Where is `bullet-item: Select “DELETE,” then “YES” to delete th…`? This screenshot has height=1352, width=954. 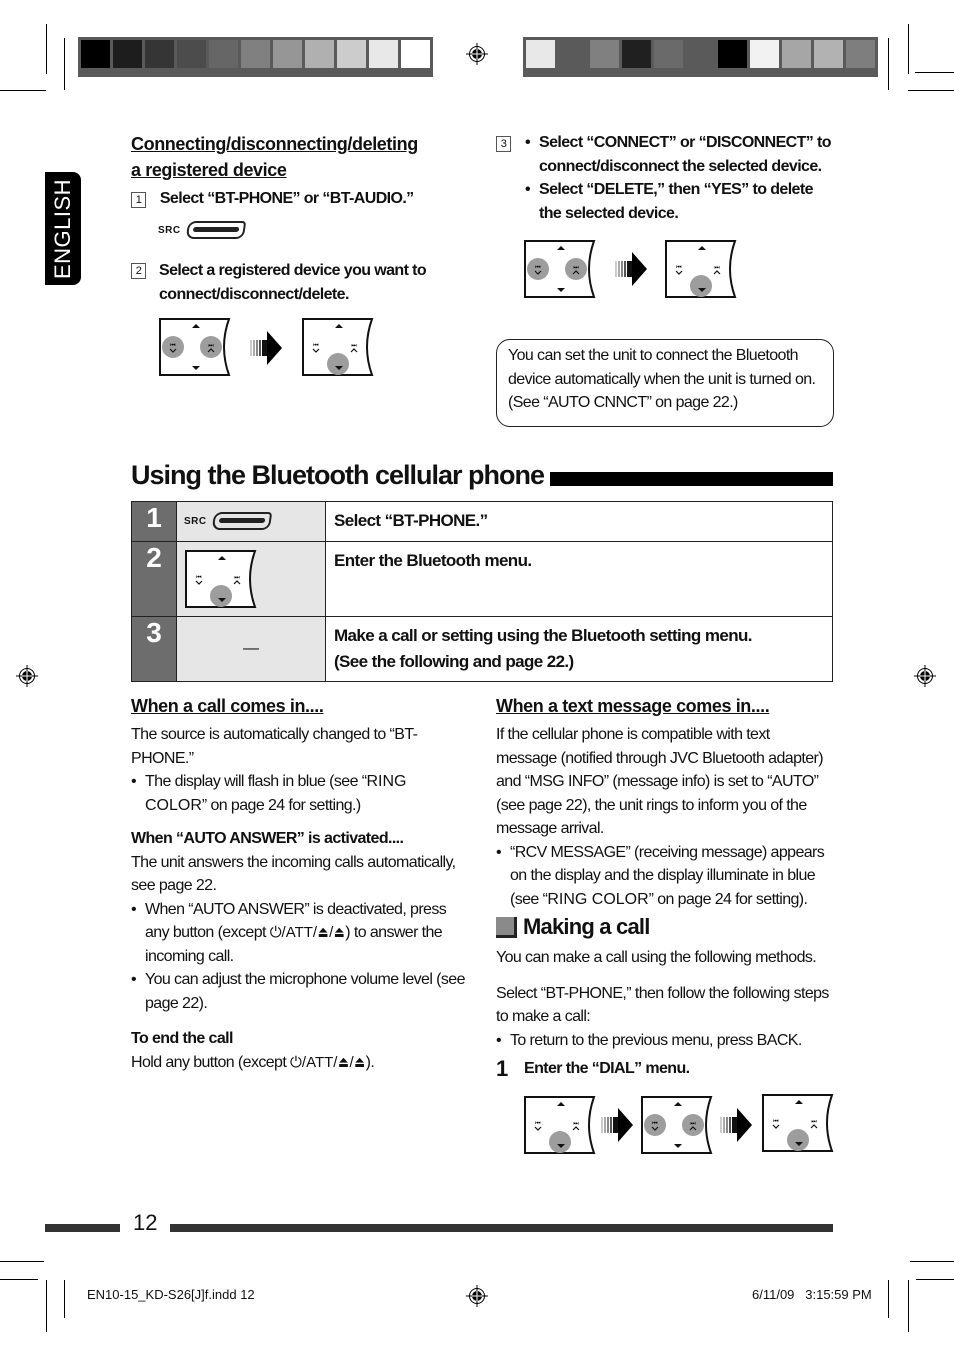 bullet-item: Select “DELETE,” then “YES” to delete th… is located at coordinates (680, 201).